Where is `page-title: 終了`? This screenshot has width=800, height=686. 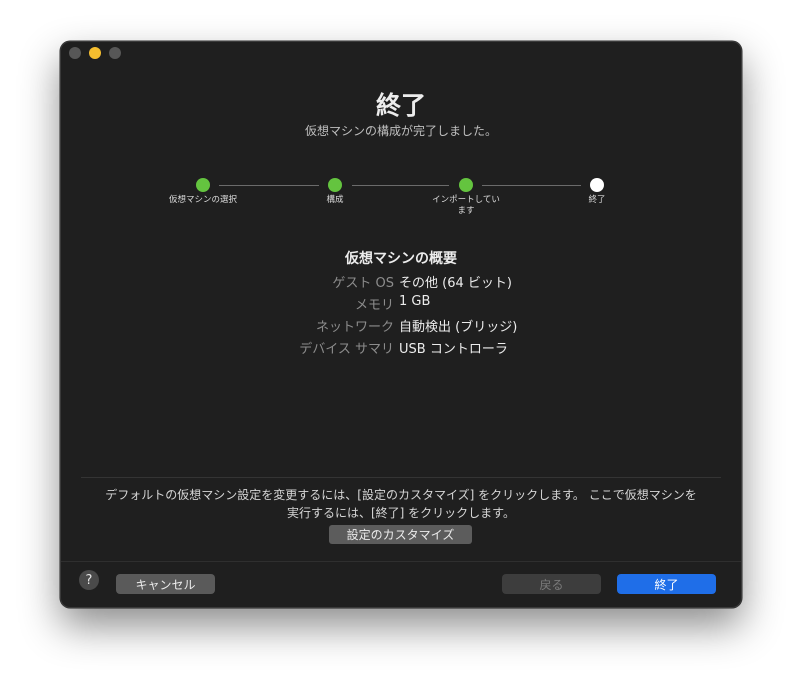
page-title: 終了 is located at coordinates (400, 105).